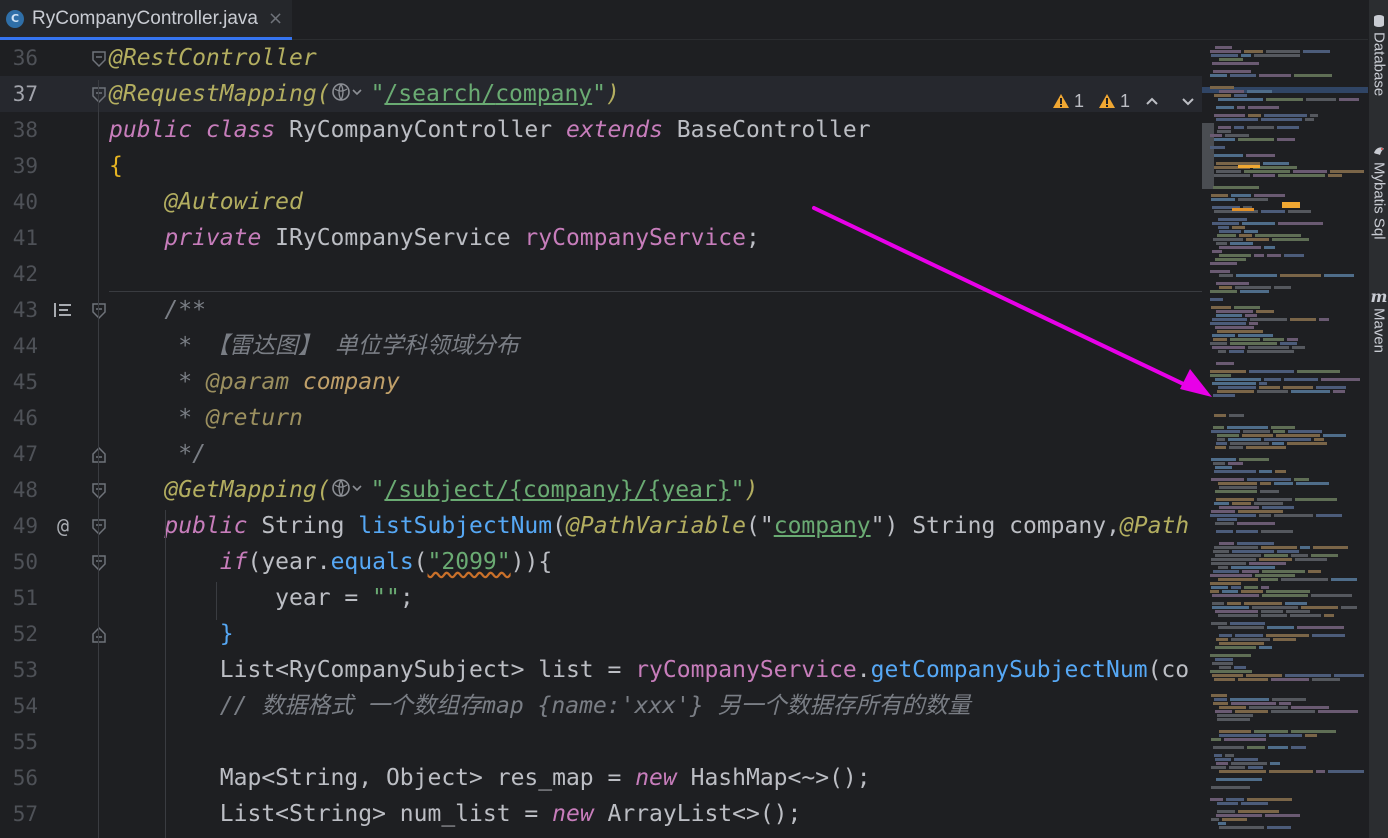 The height and width of the screenshot is (838, 1388). I want to click on chevron-down-icon, so click(1188, 101).